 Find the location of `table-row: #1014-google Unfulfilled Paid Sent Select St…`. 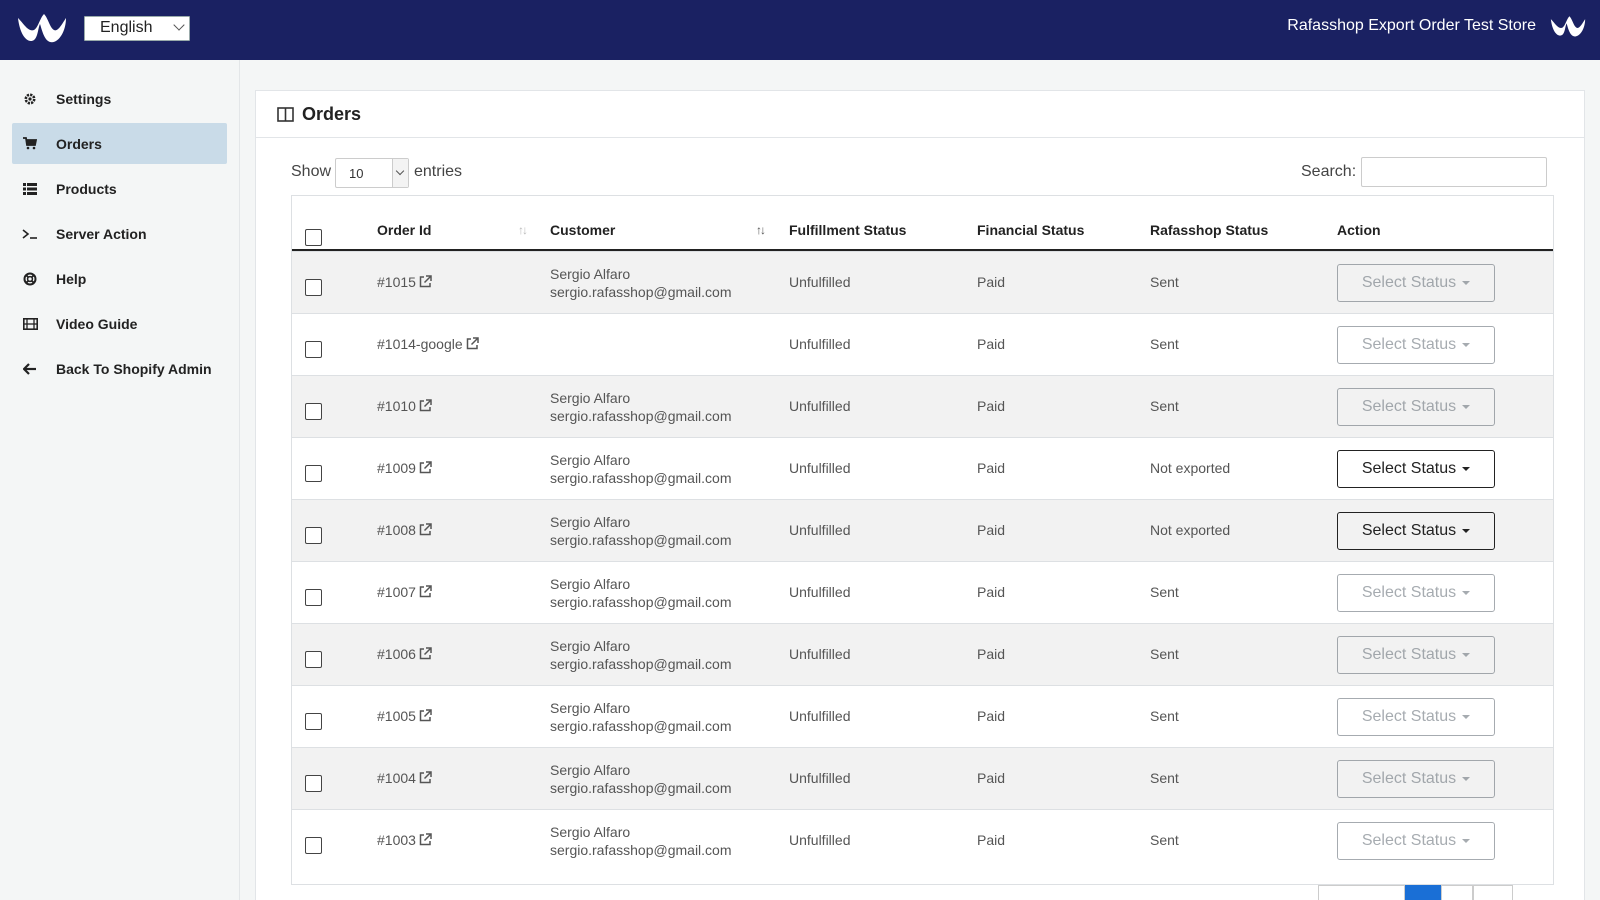

table-row: #1014-google Unfulfilled Paid Sent Select St… is located at coordinates (922, 344).